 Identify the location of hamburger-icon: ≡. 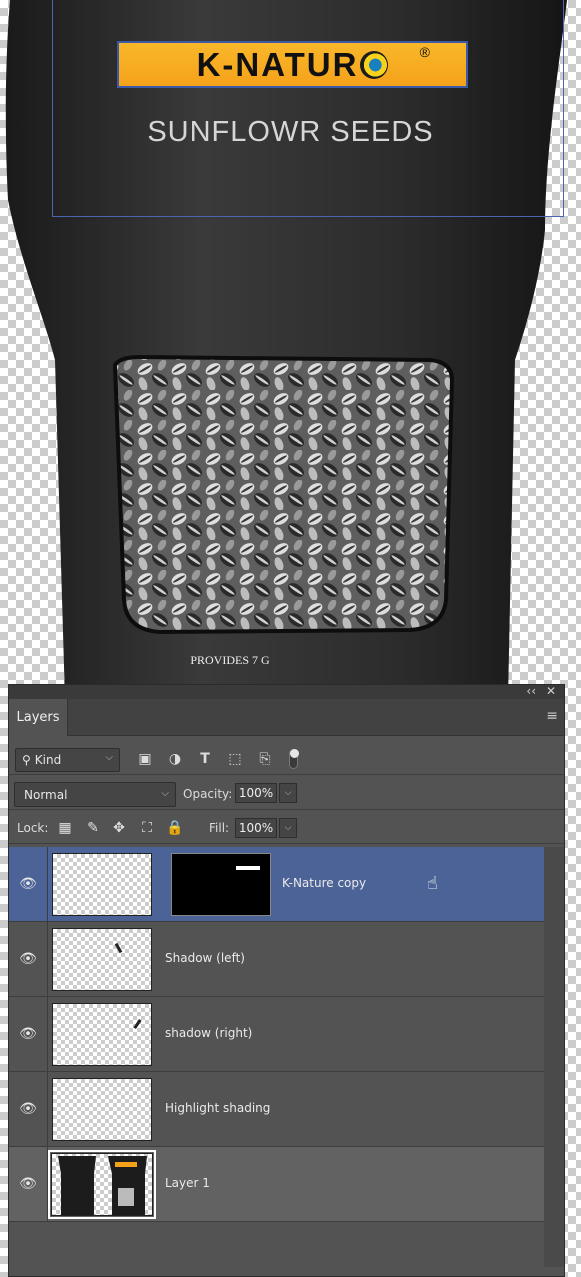
(552, 716).